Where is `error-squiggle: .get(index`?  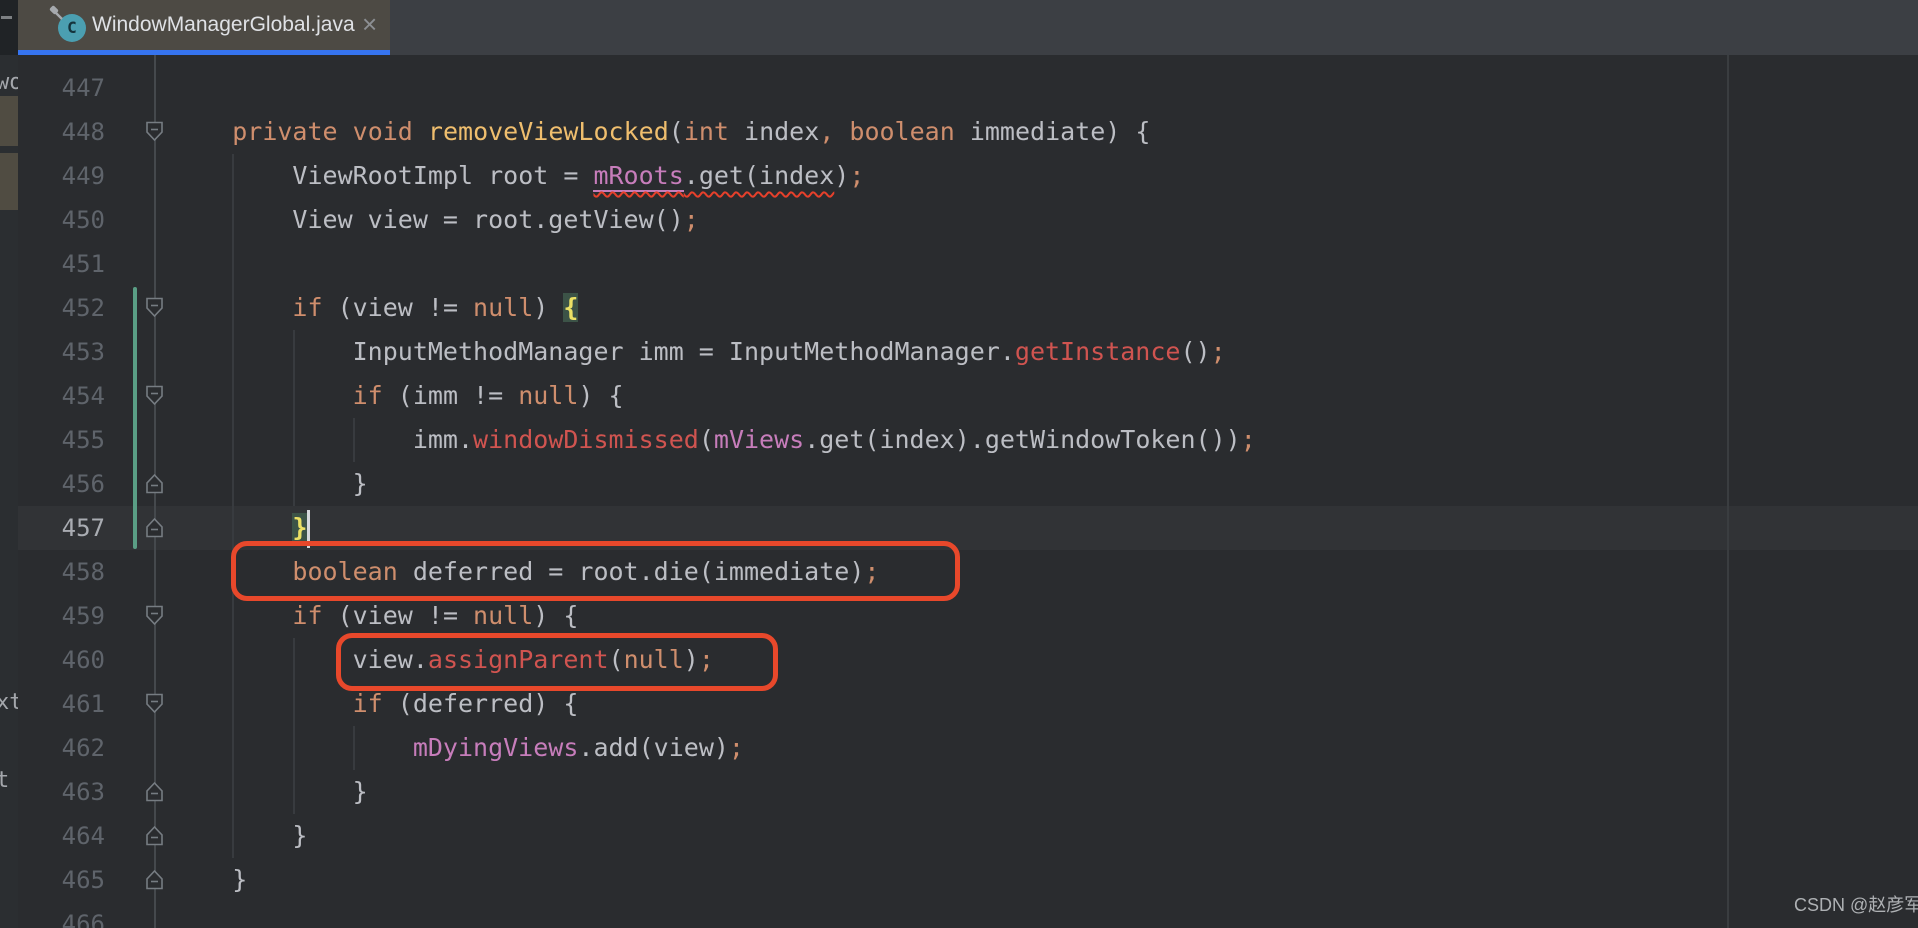 error-squiggle: .get(index is located at coordinates (759, 175).